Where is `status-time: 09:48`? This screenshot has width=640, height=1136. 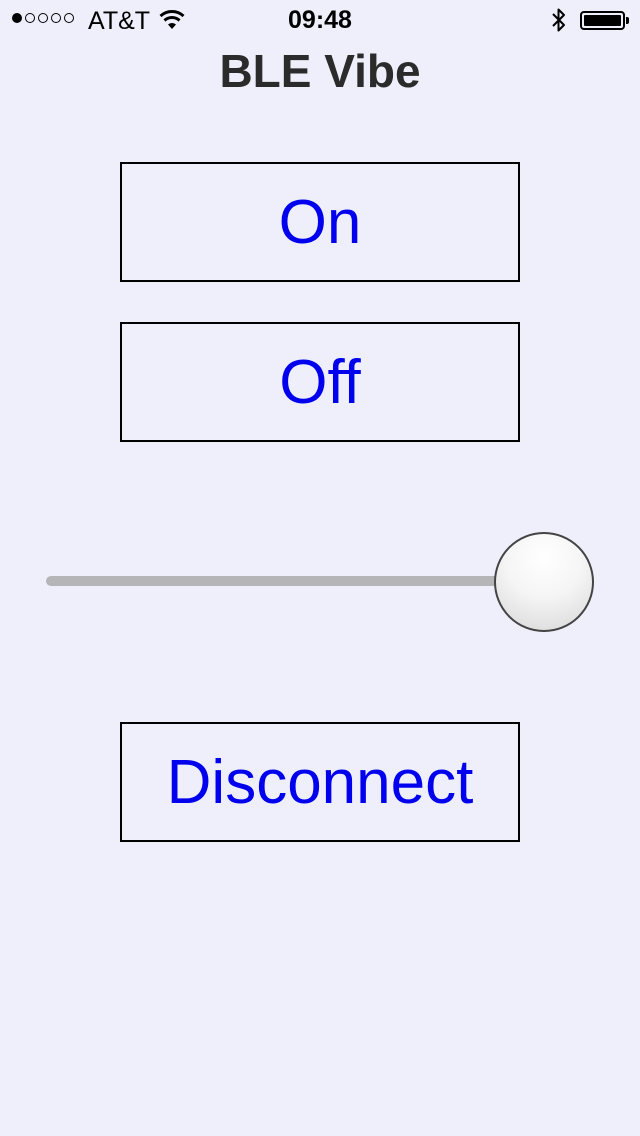 status-time: 09:48 is located at coordinates (320, 20).